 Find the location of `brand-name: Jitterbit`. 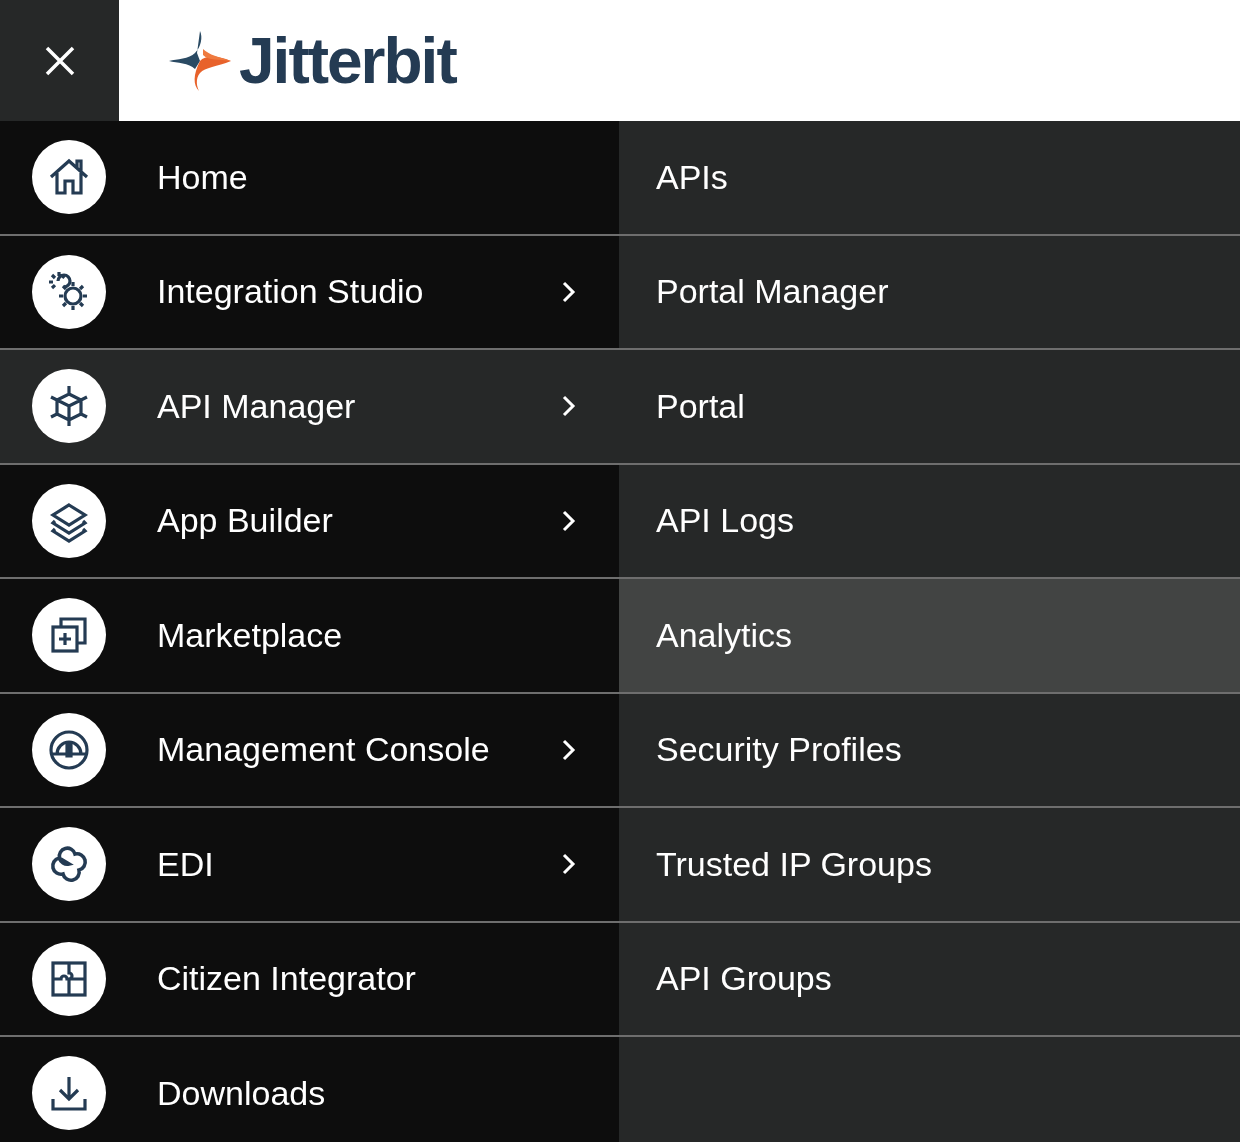

brand-name: Jitterbit is located at coordinates (347, 60).